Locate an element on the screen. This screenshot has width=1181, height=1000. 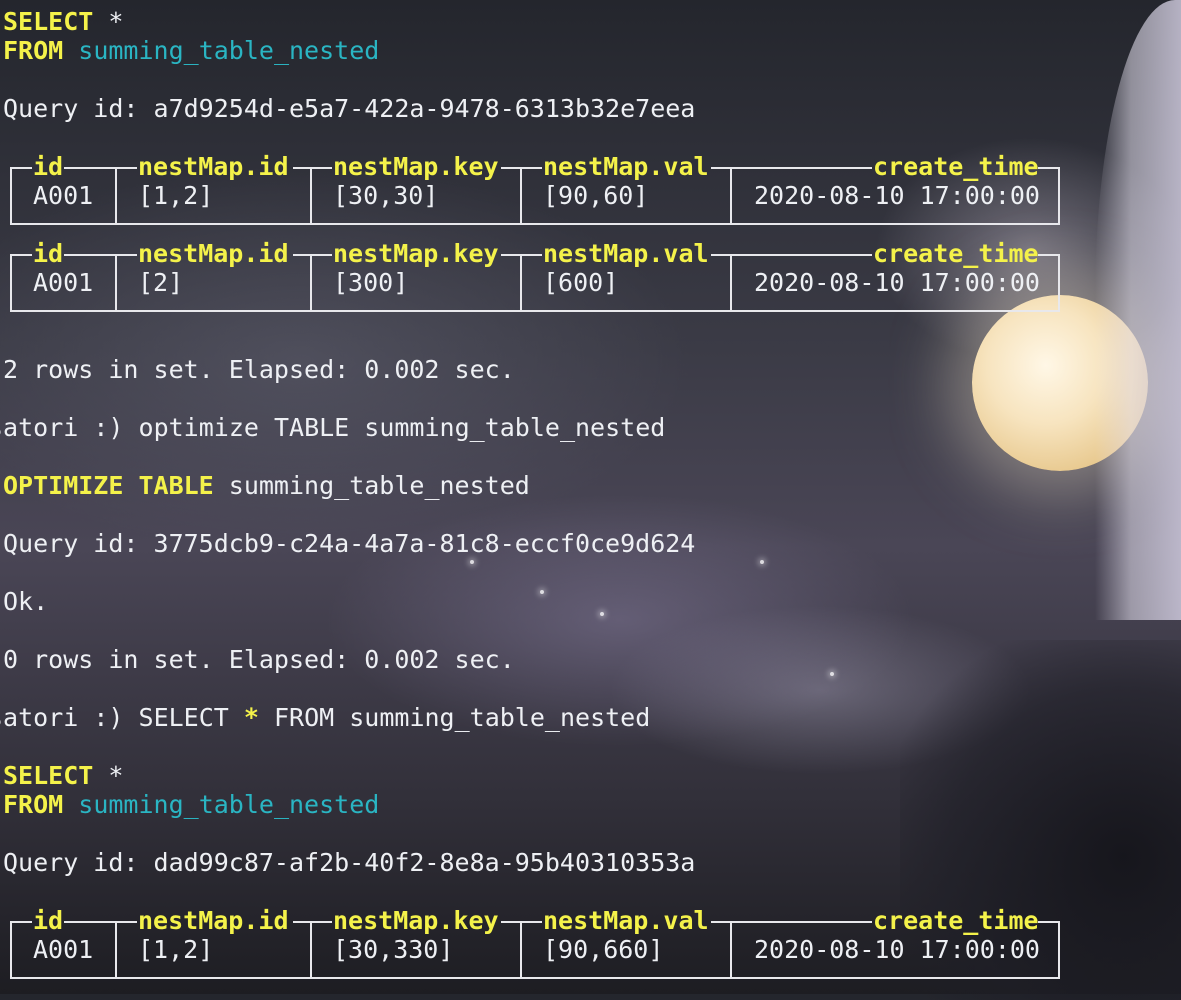
table-cell-nest-id: nestMap.id [2] is located at coordinates (214, 274).